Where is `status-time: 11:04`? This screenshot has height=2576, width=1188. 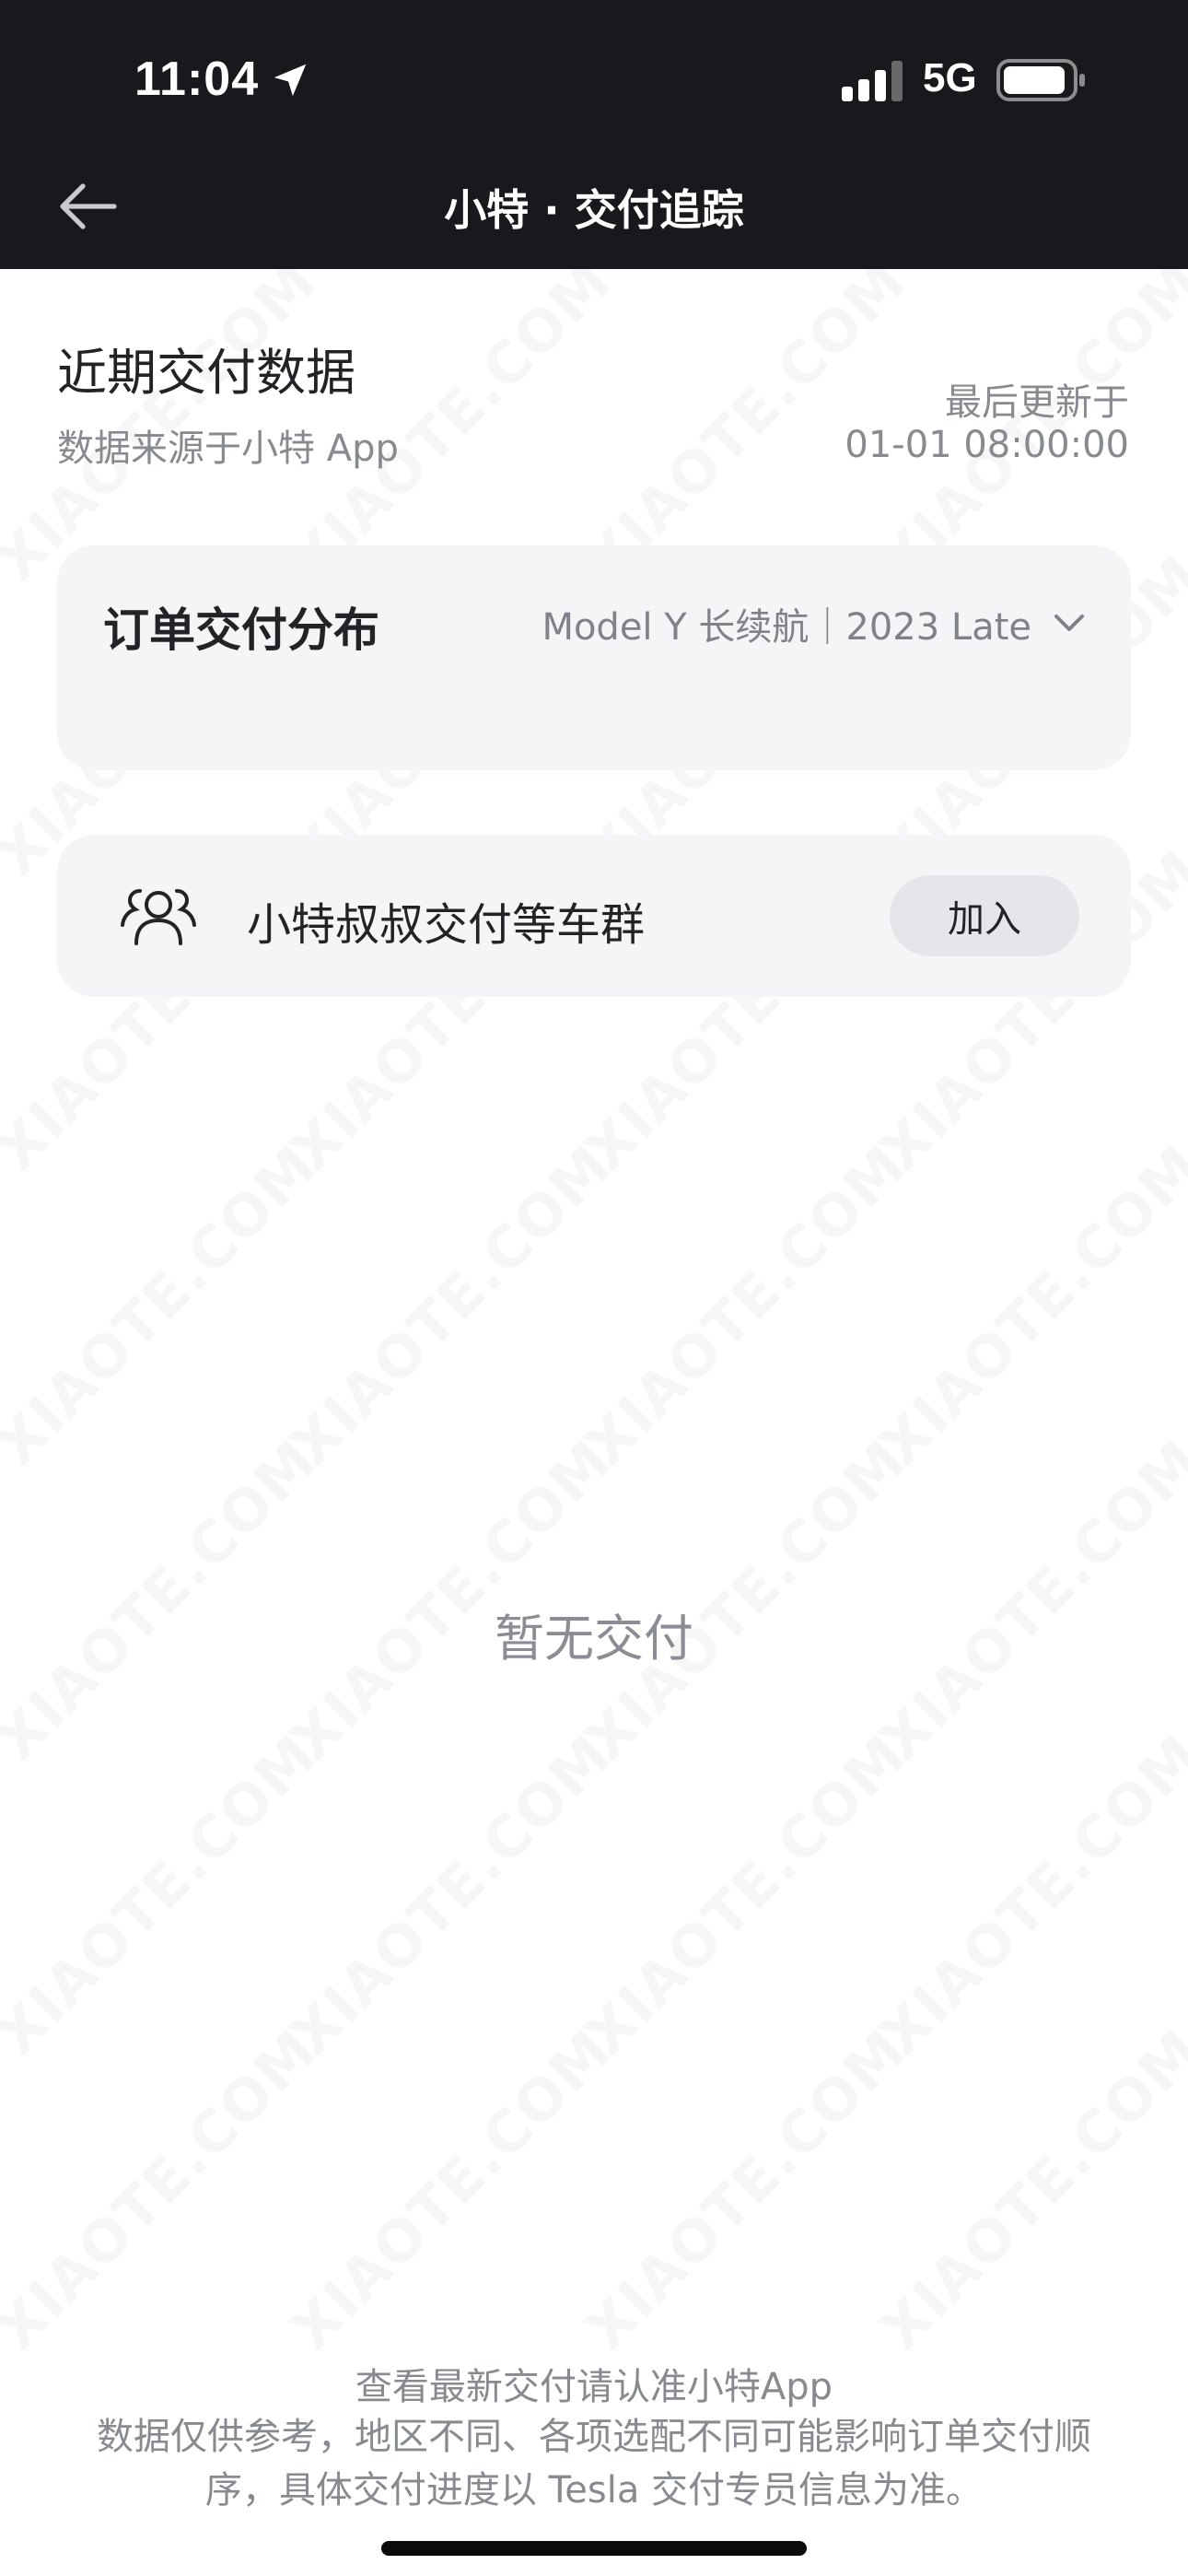
status-time: 11:04 is located at coordinates (197, 79).